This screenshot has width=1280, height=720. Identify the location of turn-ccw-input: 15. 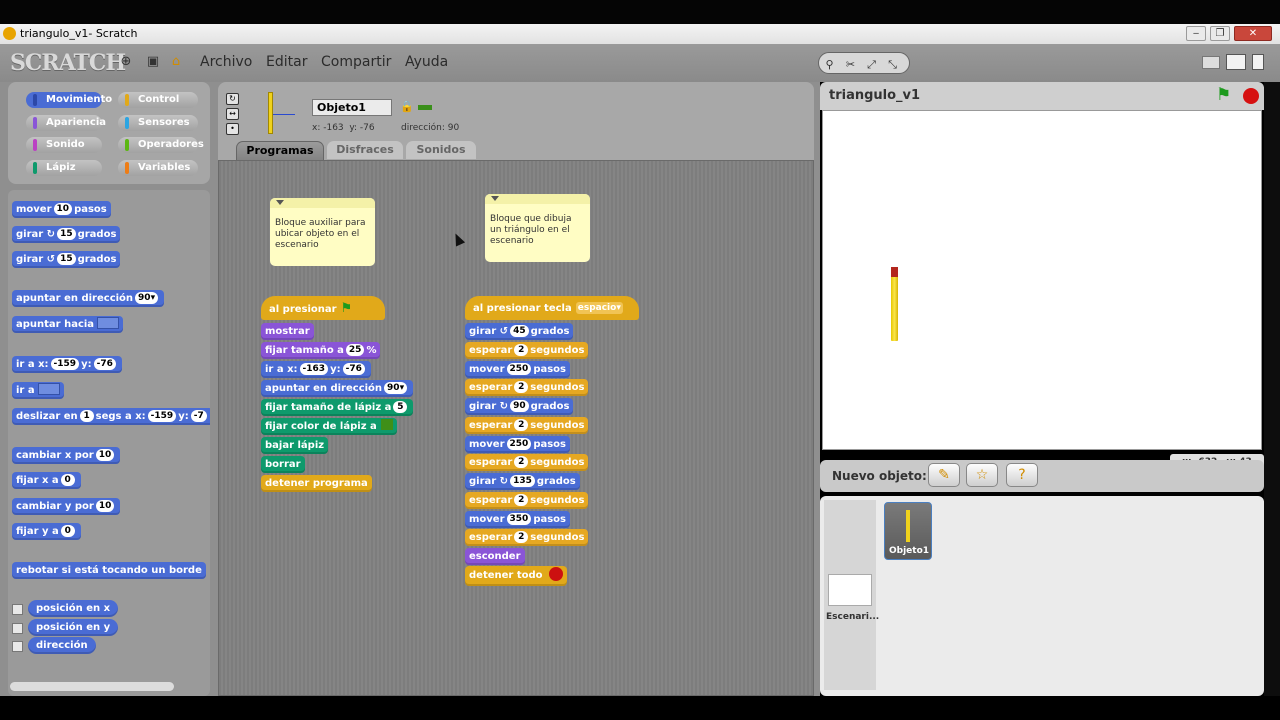
(66, 259).